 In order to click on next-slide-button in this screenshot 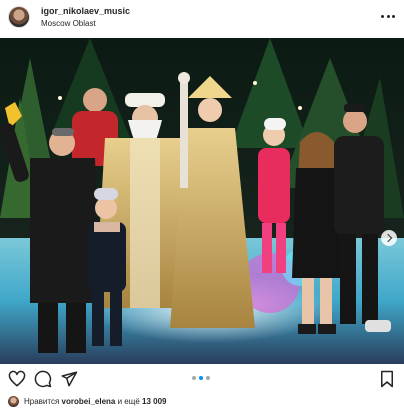, I will do `click(389, 238)`.